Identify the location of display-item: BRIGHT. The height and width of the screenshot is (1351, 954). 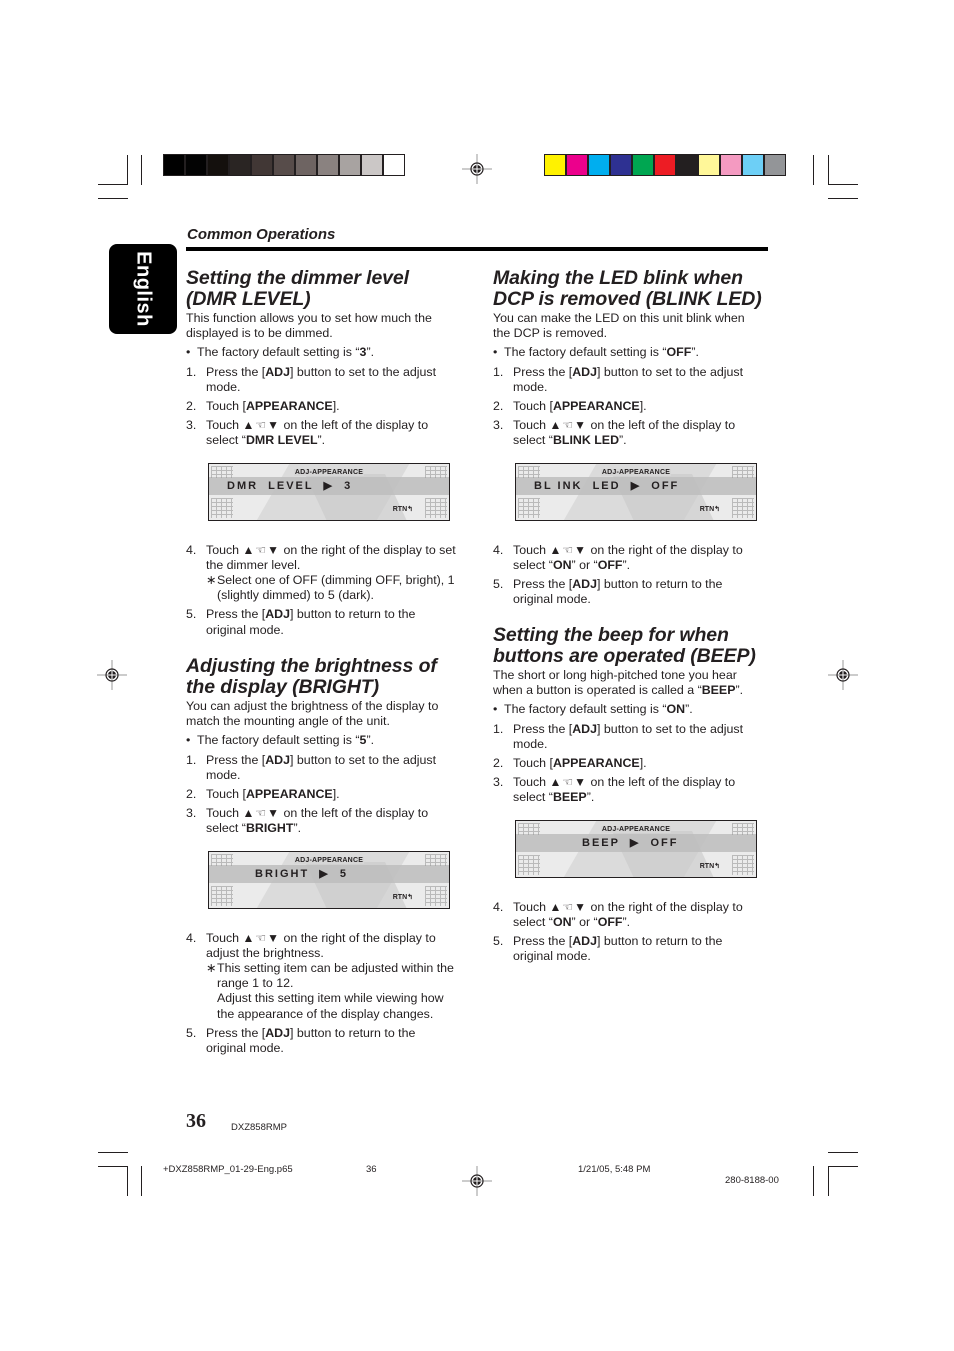
(282, 873).